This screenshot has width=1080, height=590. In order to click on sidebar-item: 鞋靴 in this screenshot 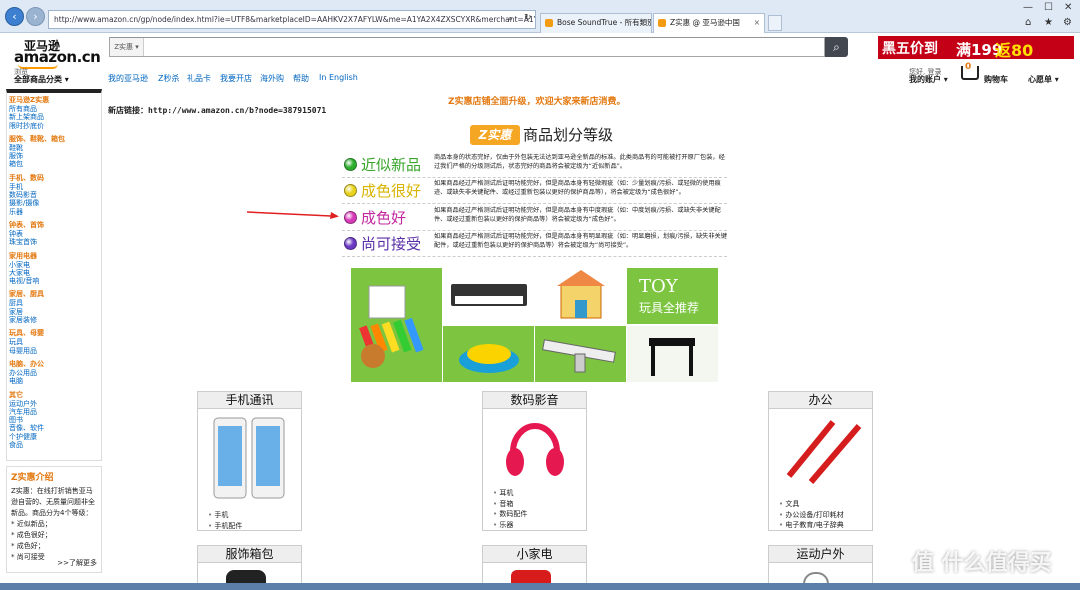, I will do `click(55, 148)`.